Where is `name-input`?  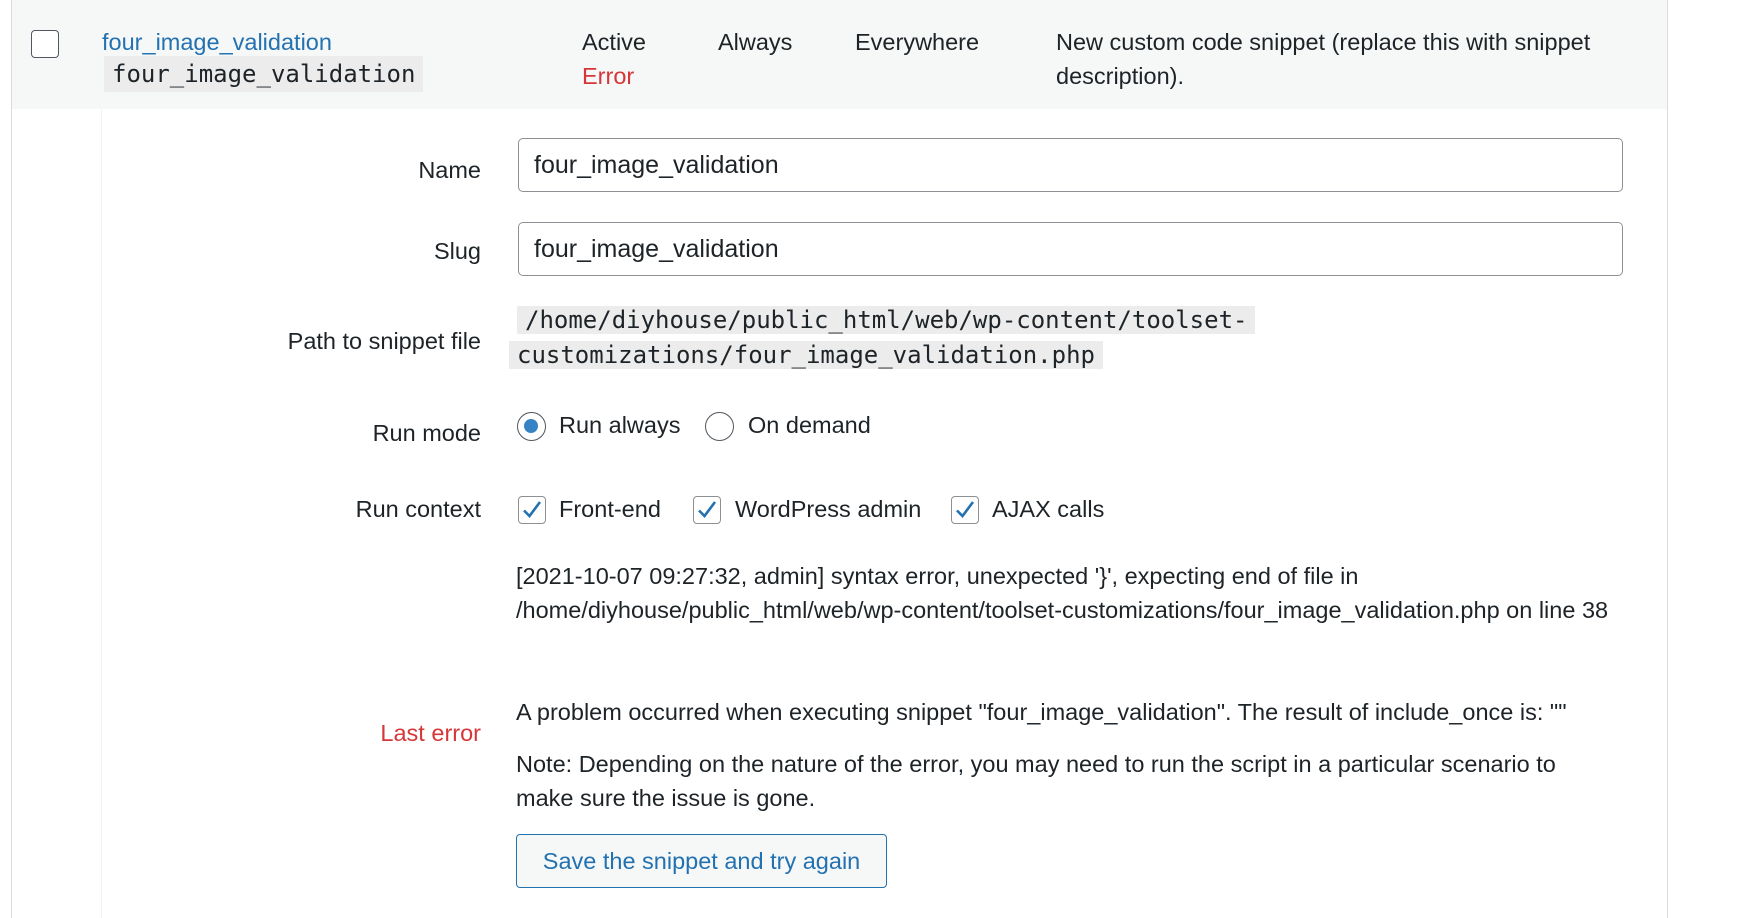 name-input is located at coordinates (1070, 165).